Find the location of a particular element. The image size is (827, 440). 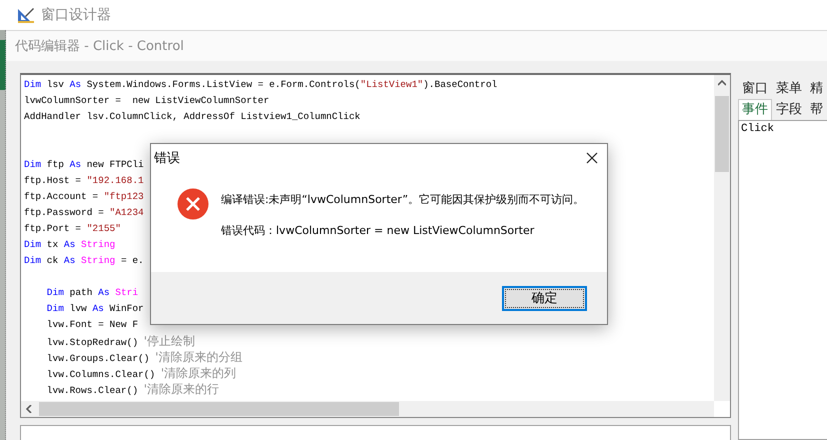

panel-tab: 事件 is located at coordinates (755, 109).